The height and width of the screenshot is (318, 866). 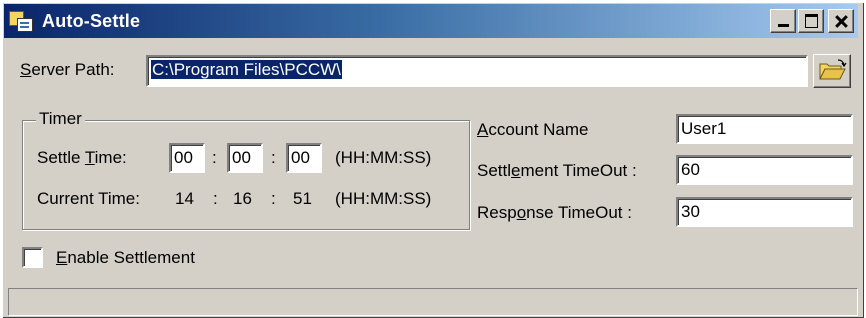 What do you see at coordinates (433, 302) in the screenshot?
I see `status-bar` at bounding box center [433, 302].